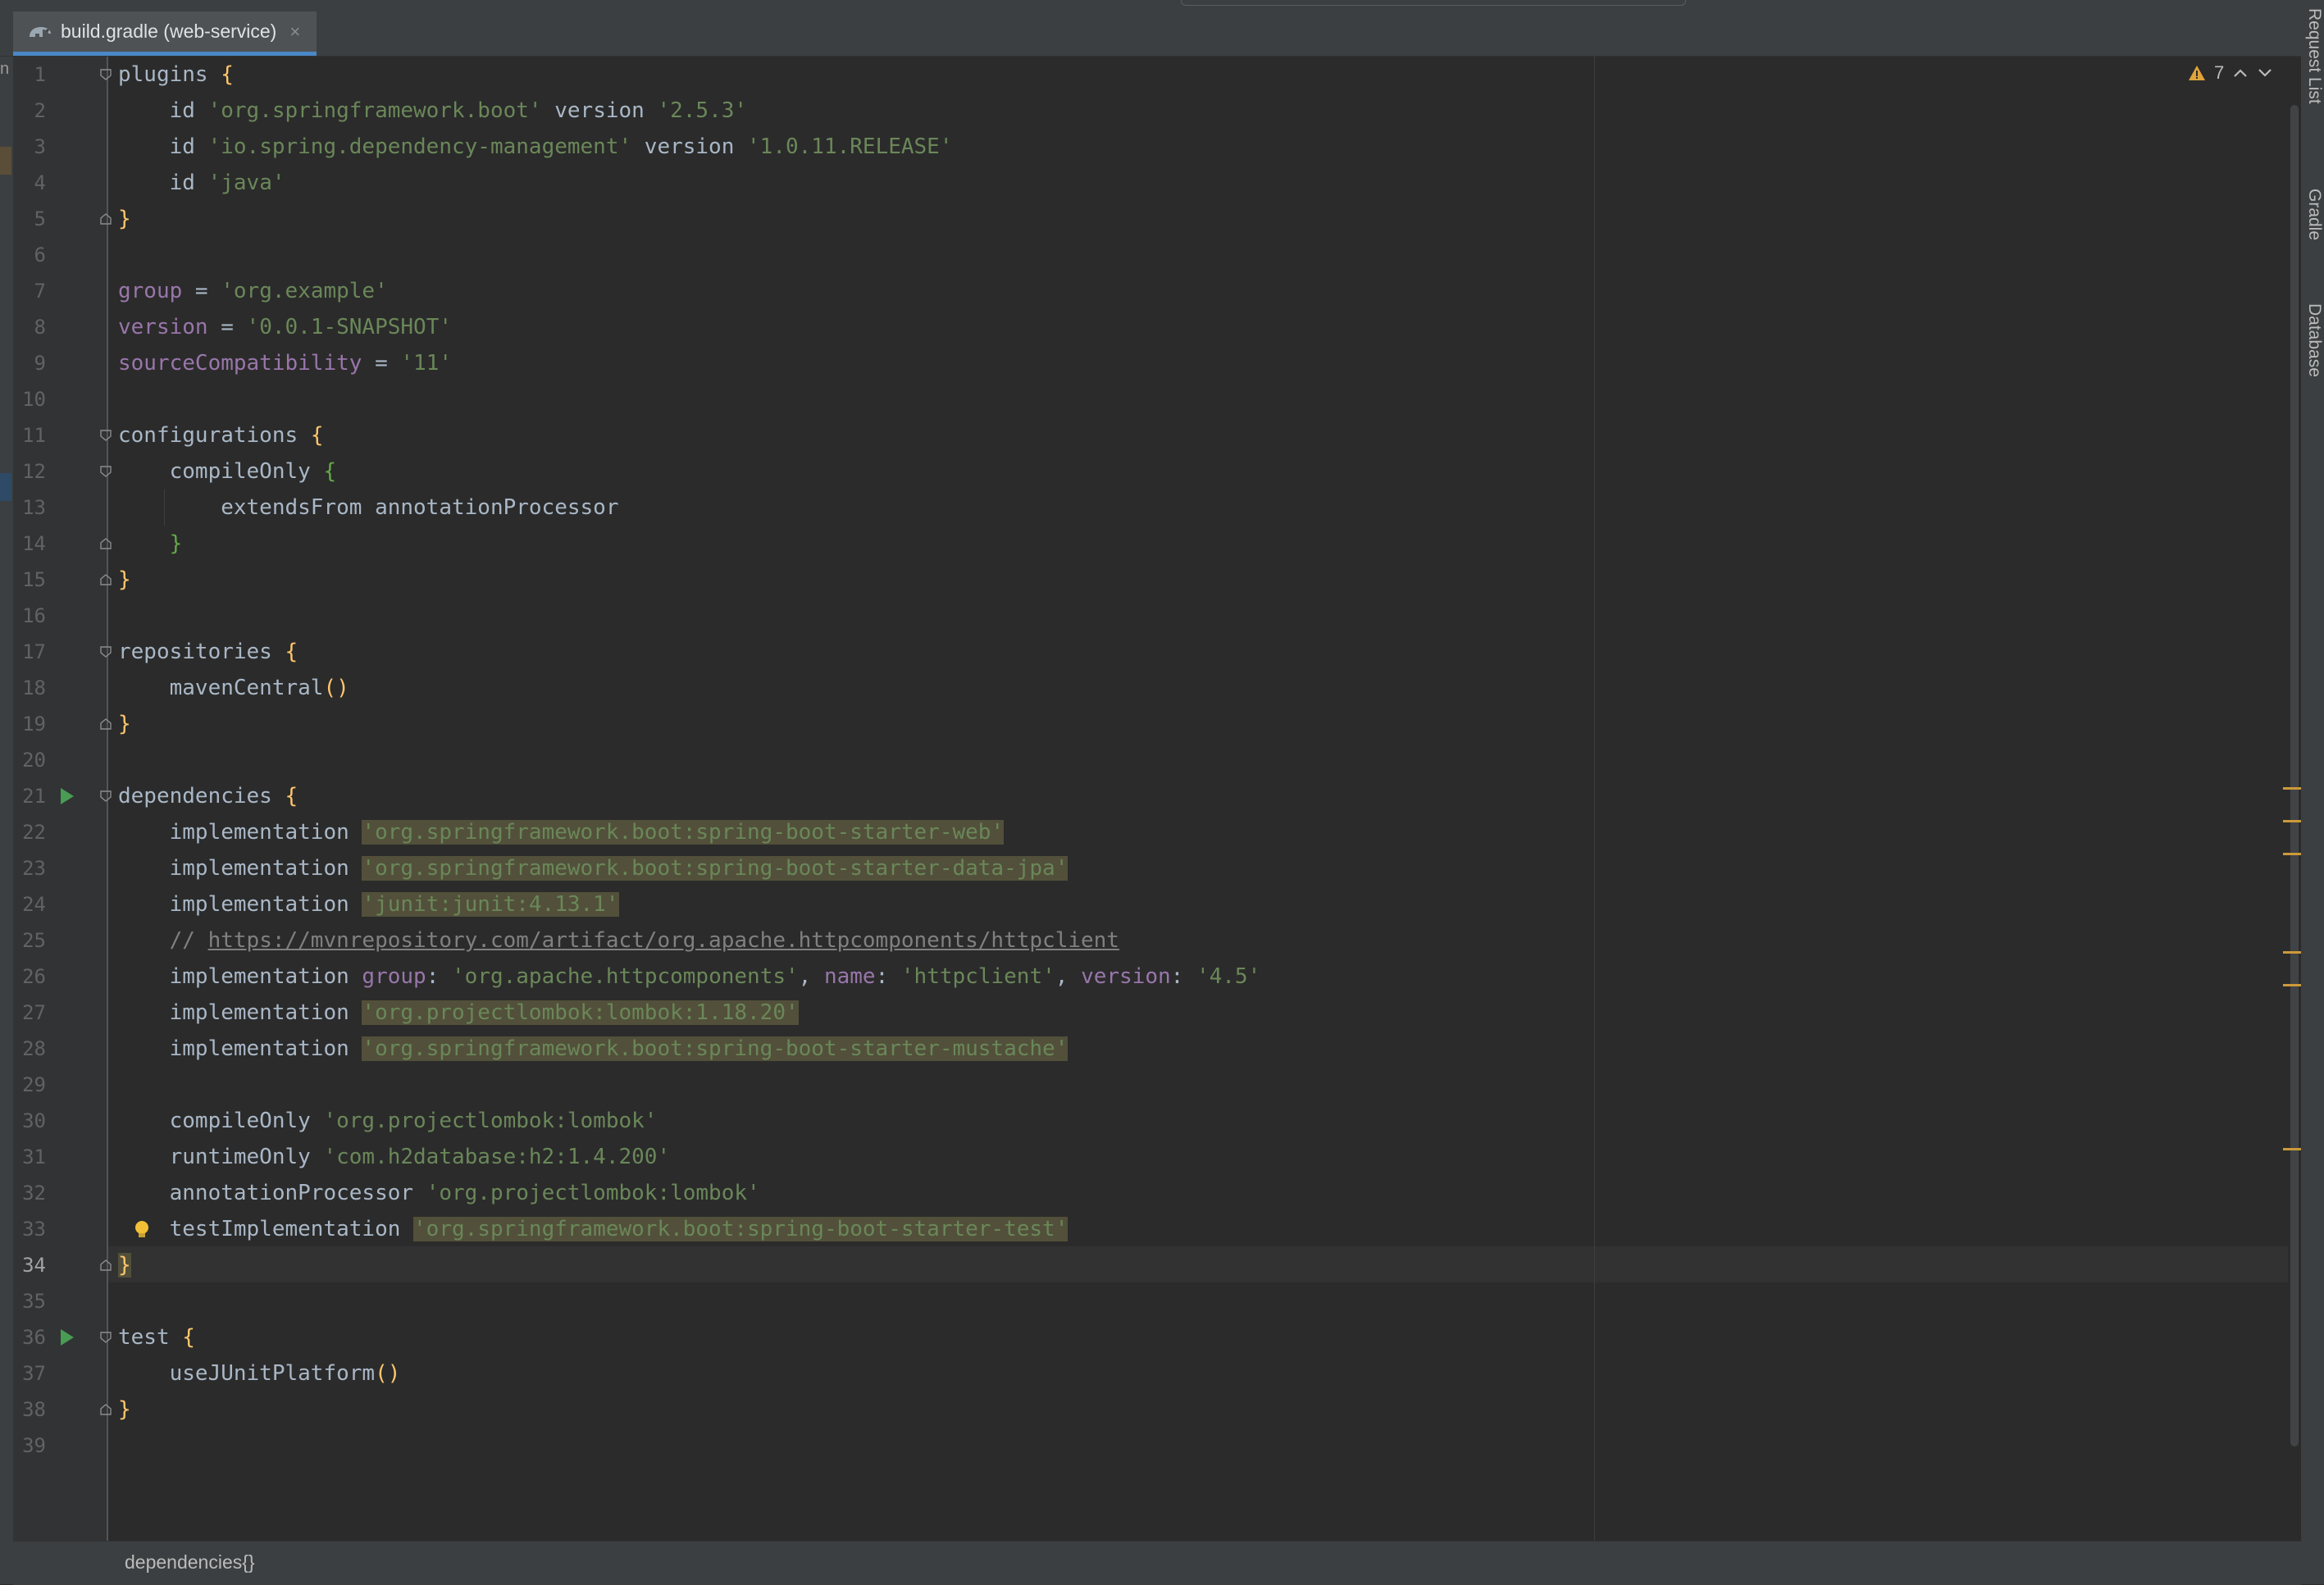 This screenshot has height=1585, width=2324. Describe the element at coordinates (2312, 56) in the screenshot. I see `request-list-tool-tab: Request List` at that location.